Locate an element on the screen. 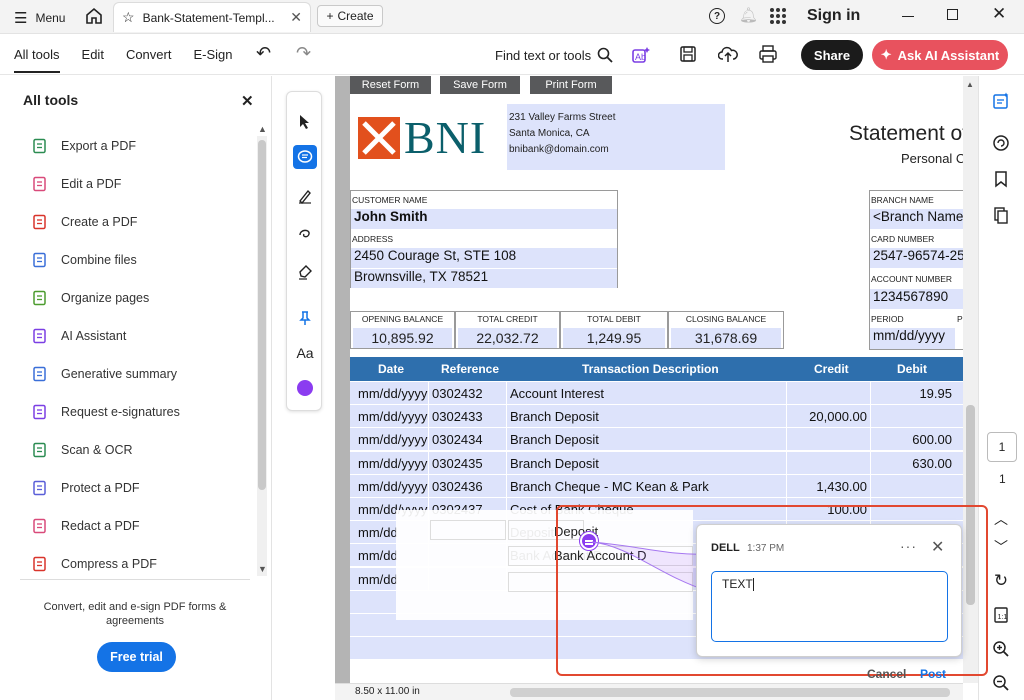  account-number-field: 1234567890 is located at coordinates (916, 299).